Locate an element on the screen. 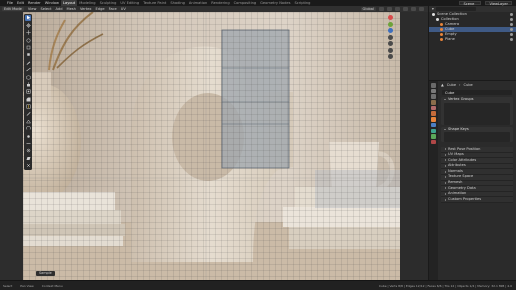  shape-keys-label: Shape Keys is located at coordinates (458, 128).